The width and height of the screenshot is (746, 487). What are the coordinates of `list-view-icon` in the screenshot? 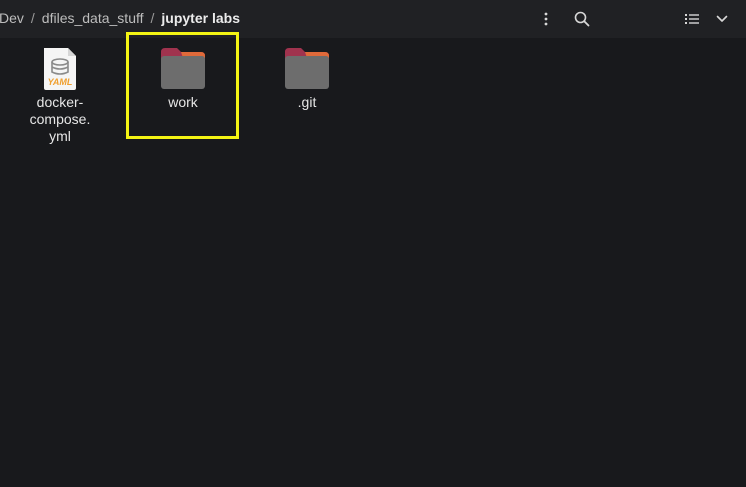 It's located at (692, 19).